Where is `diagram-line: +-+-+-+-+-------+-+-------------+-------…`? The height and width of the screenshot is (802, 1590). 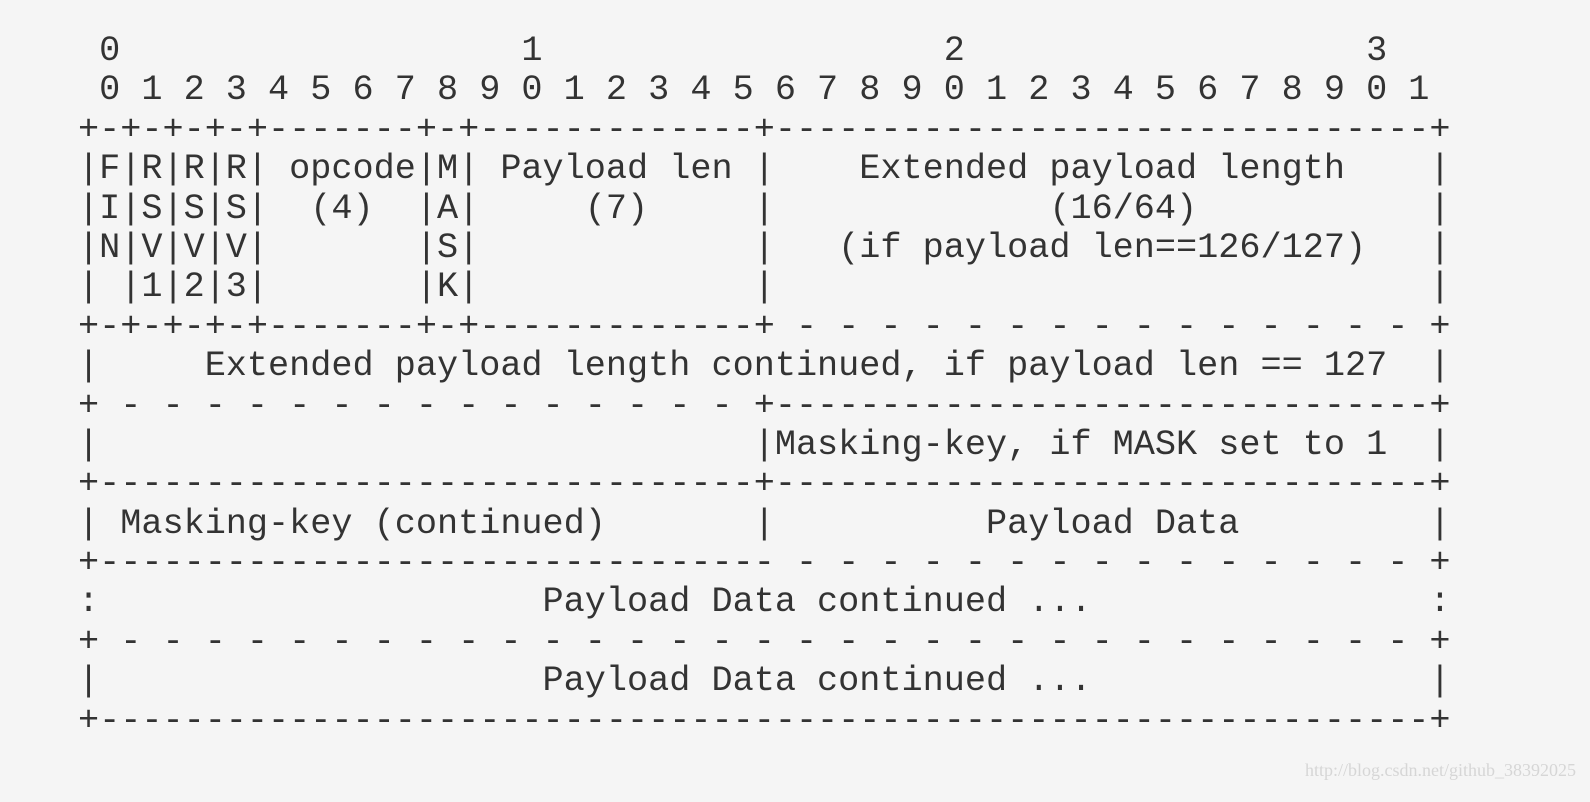
diagram-line: +-+-+-+-+-------+-+-------------+-------… is located at coordinates (764, 129).